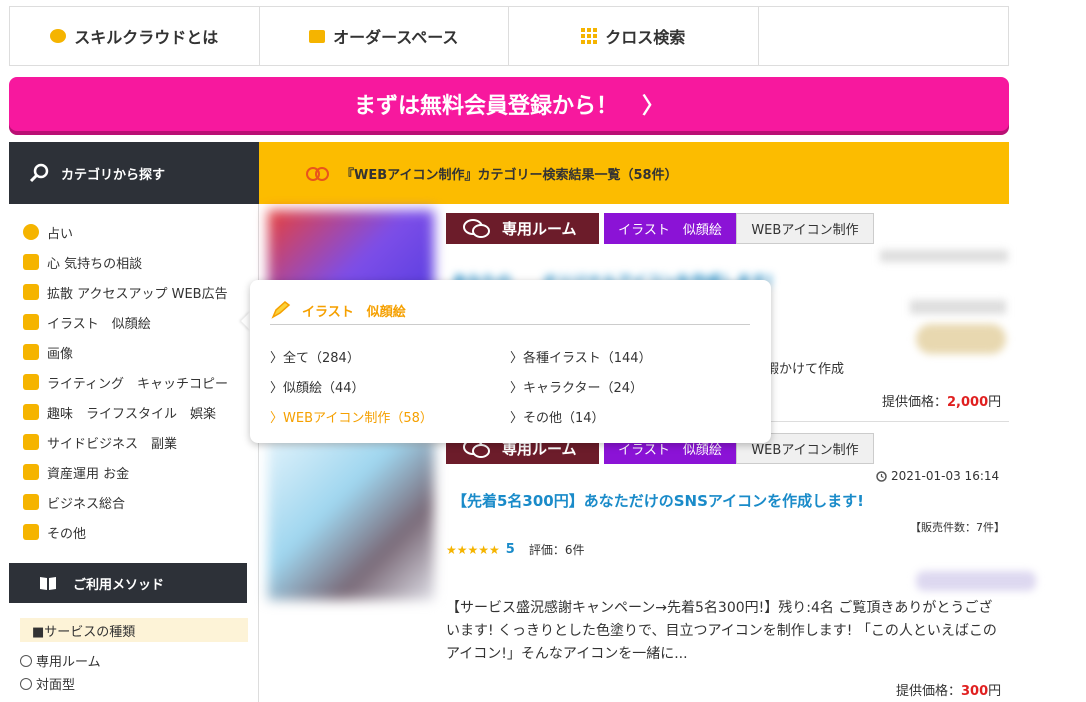  I want to click on heart-icon, so click(31, 262).